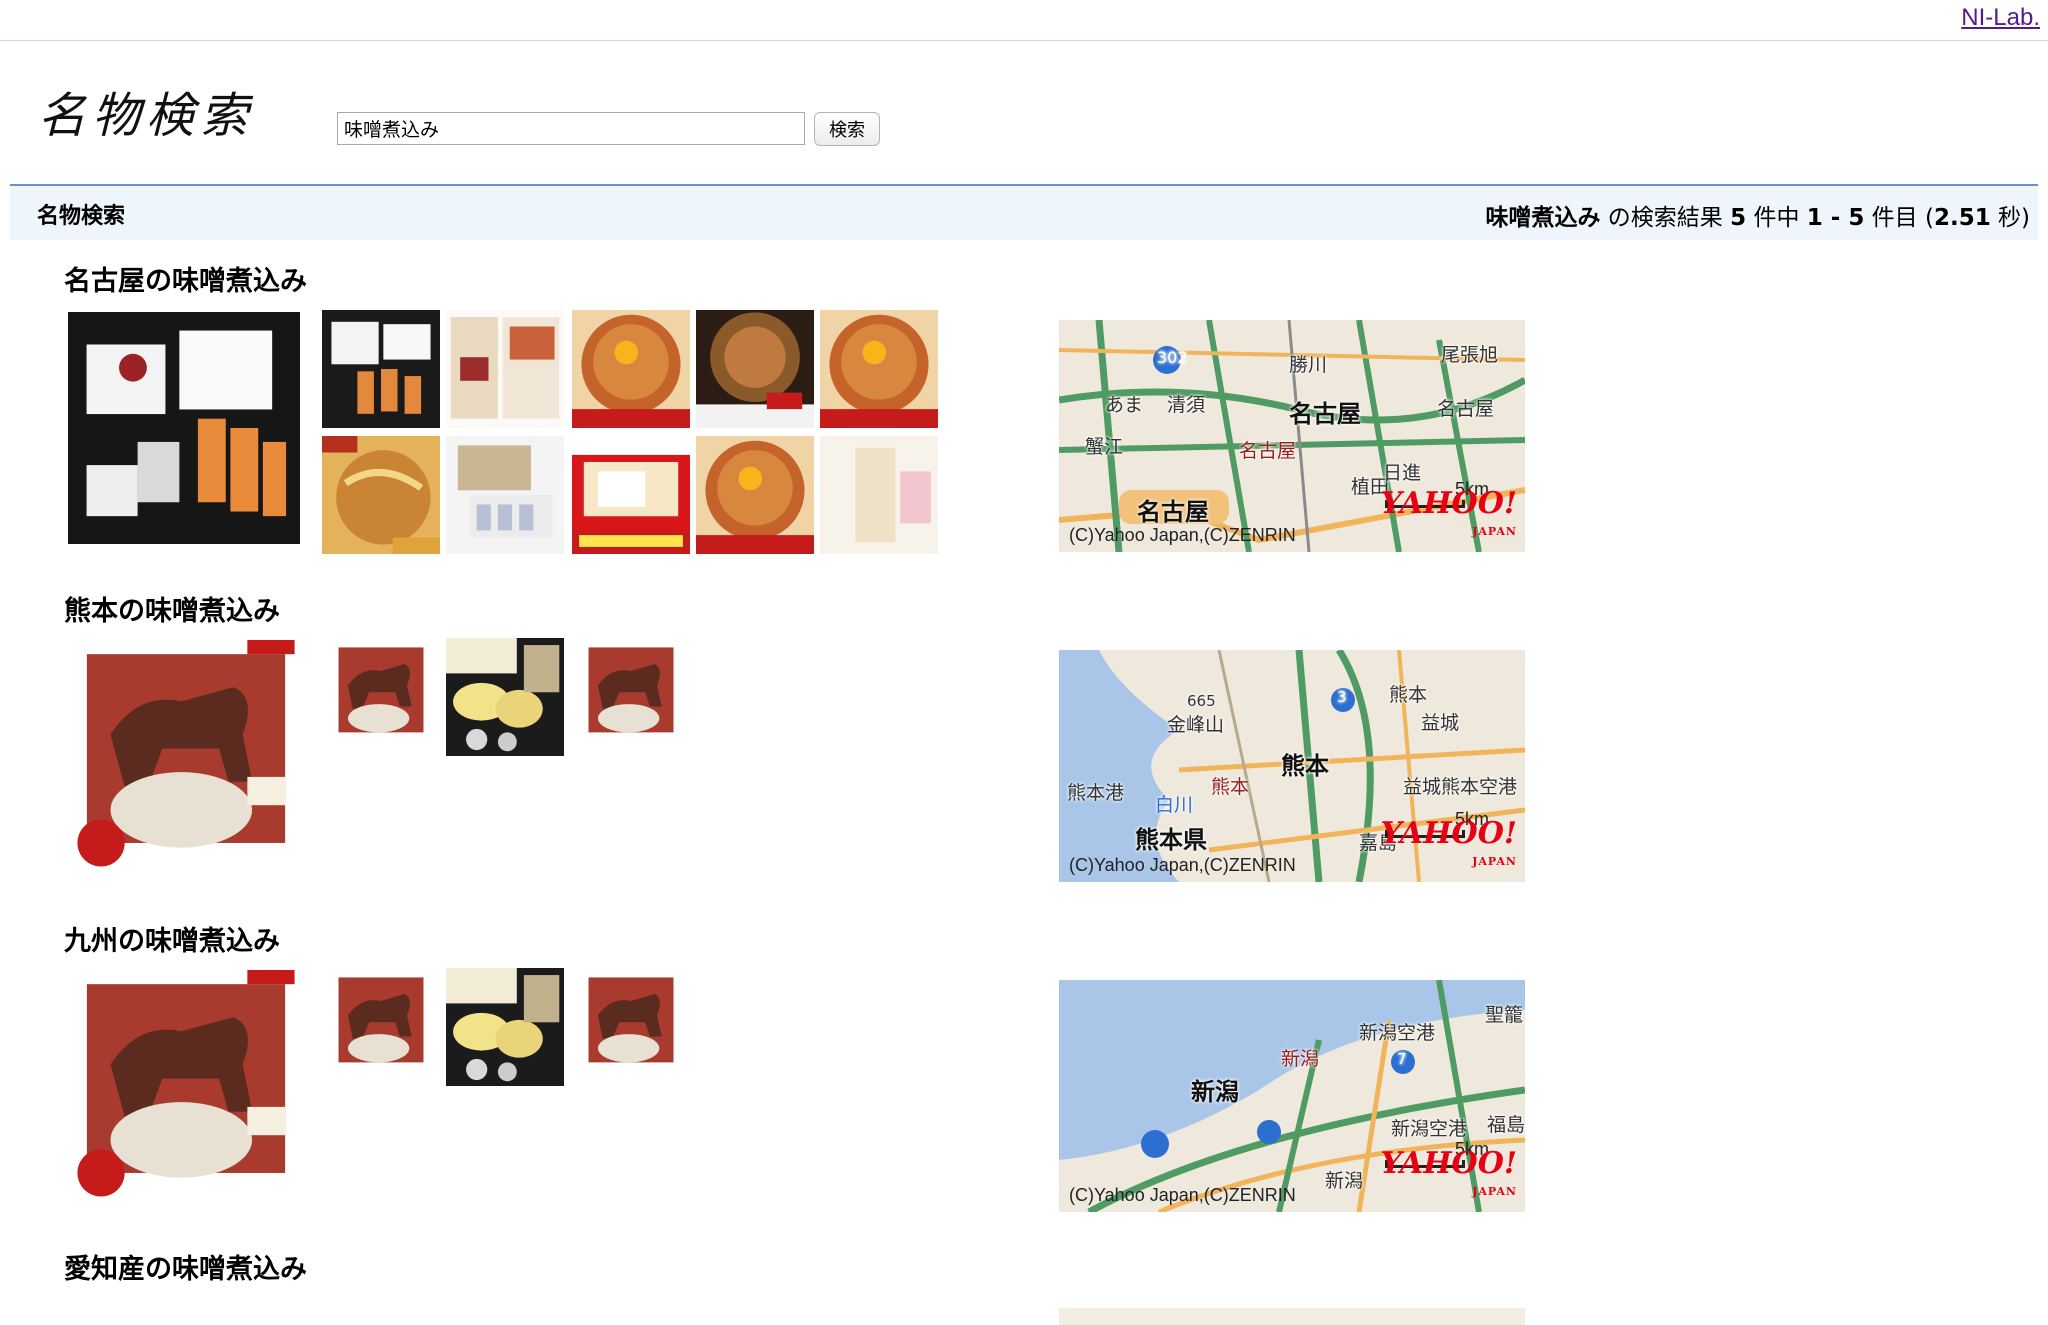  I want to click on search-button: 検索, so click(847, 129).